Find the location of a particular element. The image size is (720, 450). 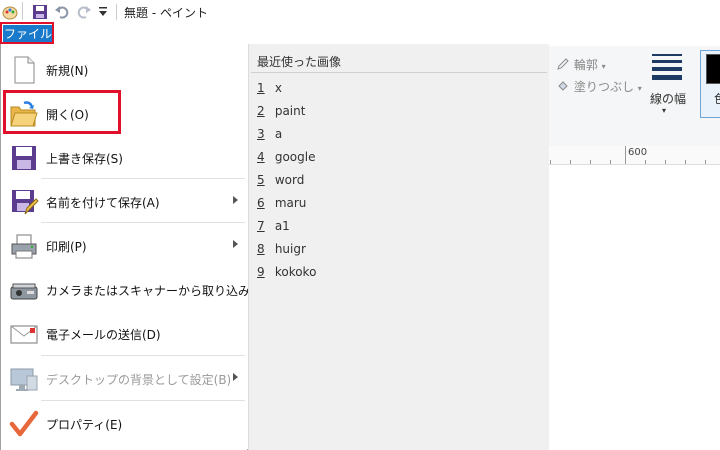

color1-swatch is located at coordinates (713, 69).